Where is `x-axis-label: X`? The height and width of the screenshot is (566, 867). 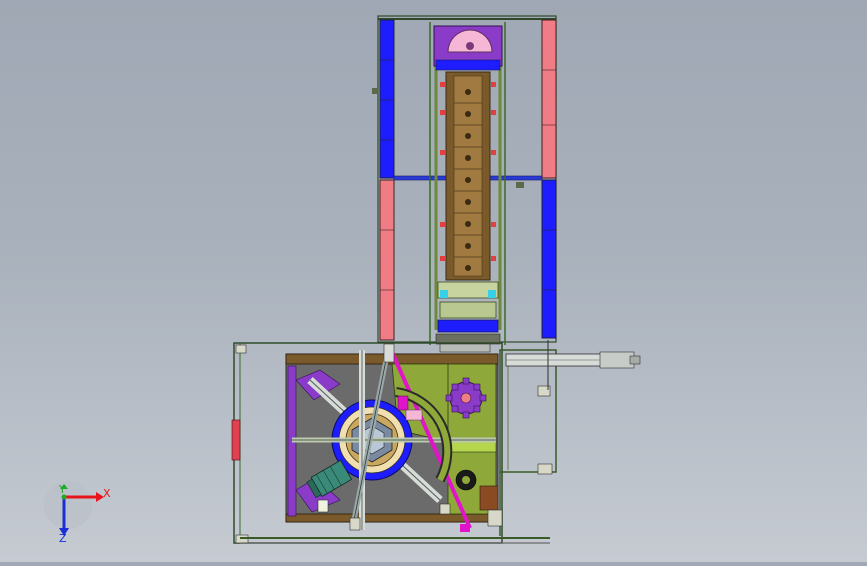
x-axis-label: X is located at coordinates (107, 493).